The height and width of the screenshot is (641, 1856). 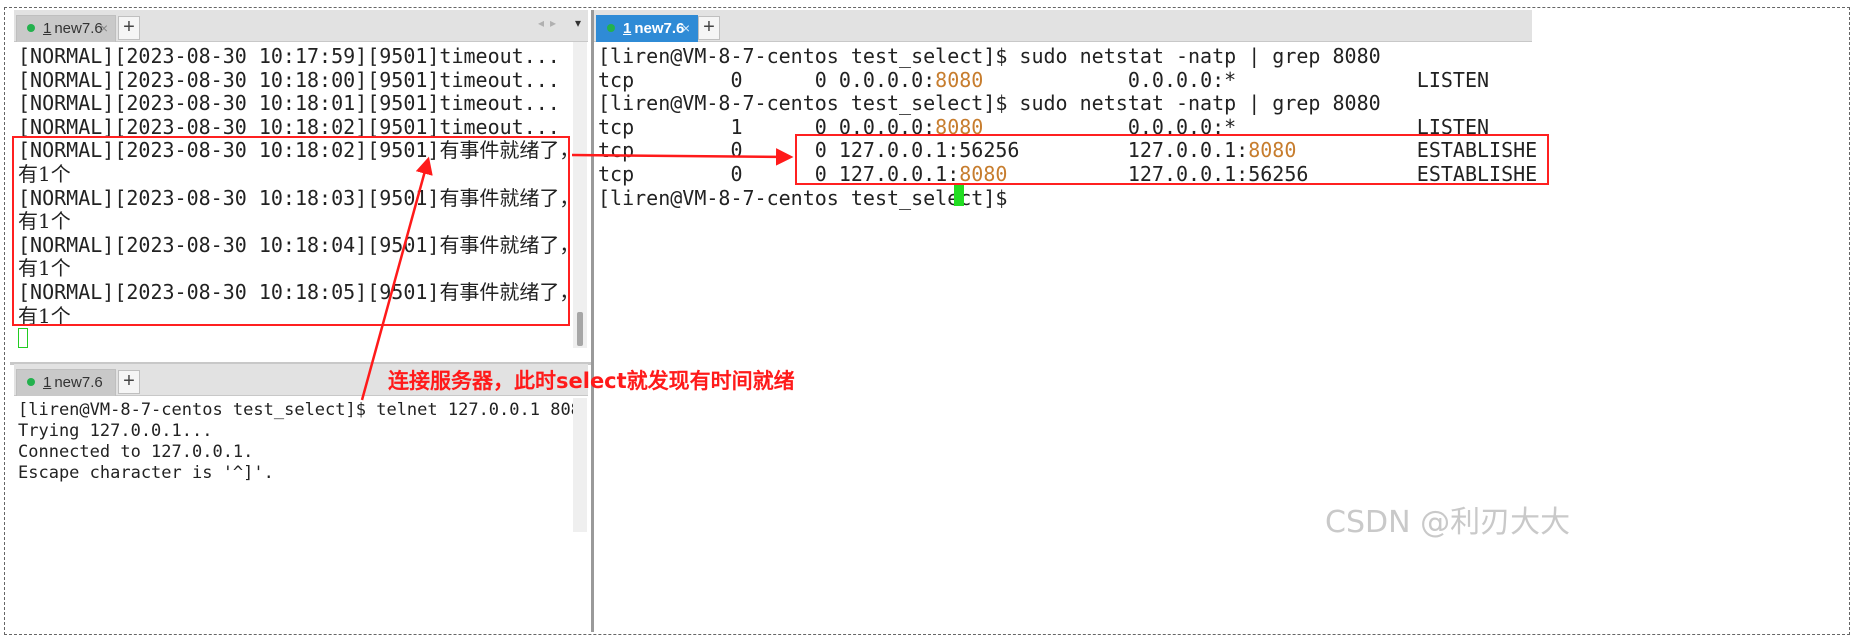 I want to click on annotation-arrows, so click(x=577, y=274).